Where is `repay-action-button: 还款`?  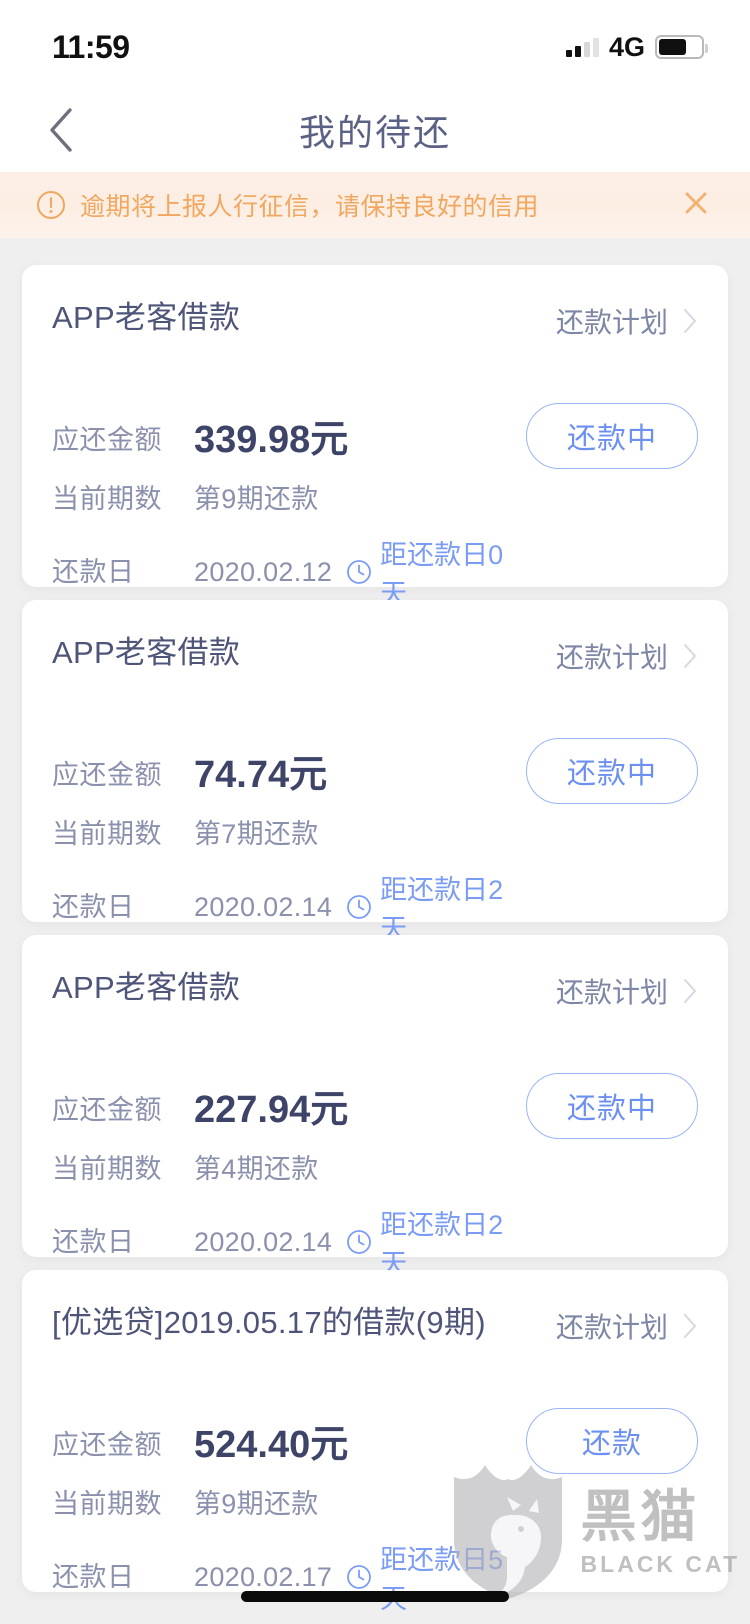
repay-action-button: 还款 is located at coordinates (612, 1441).